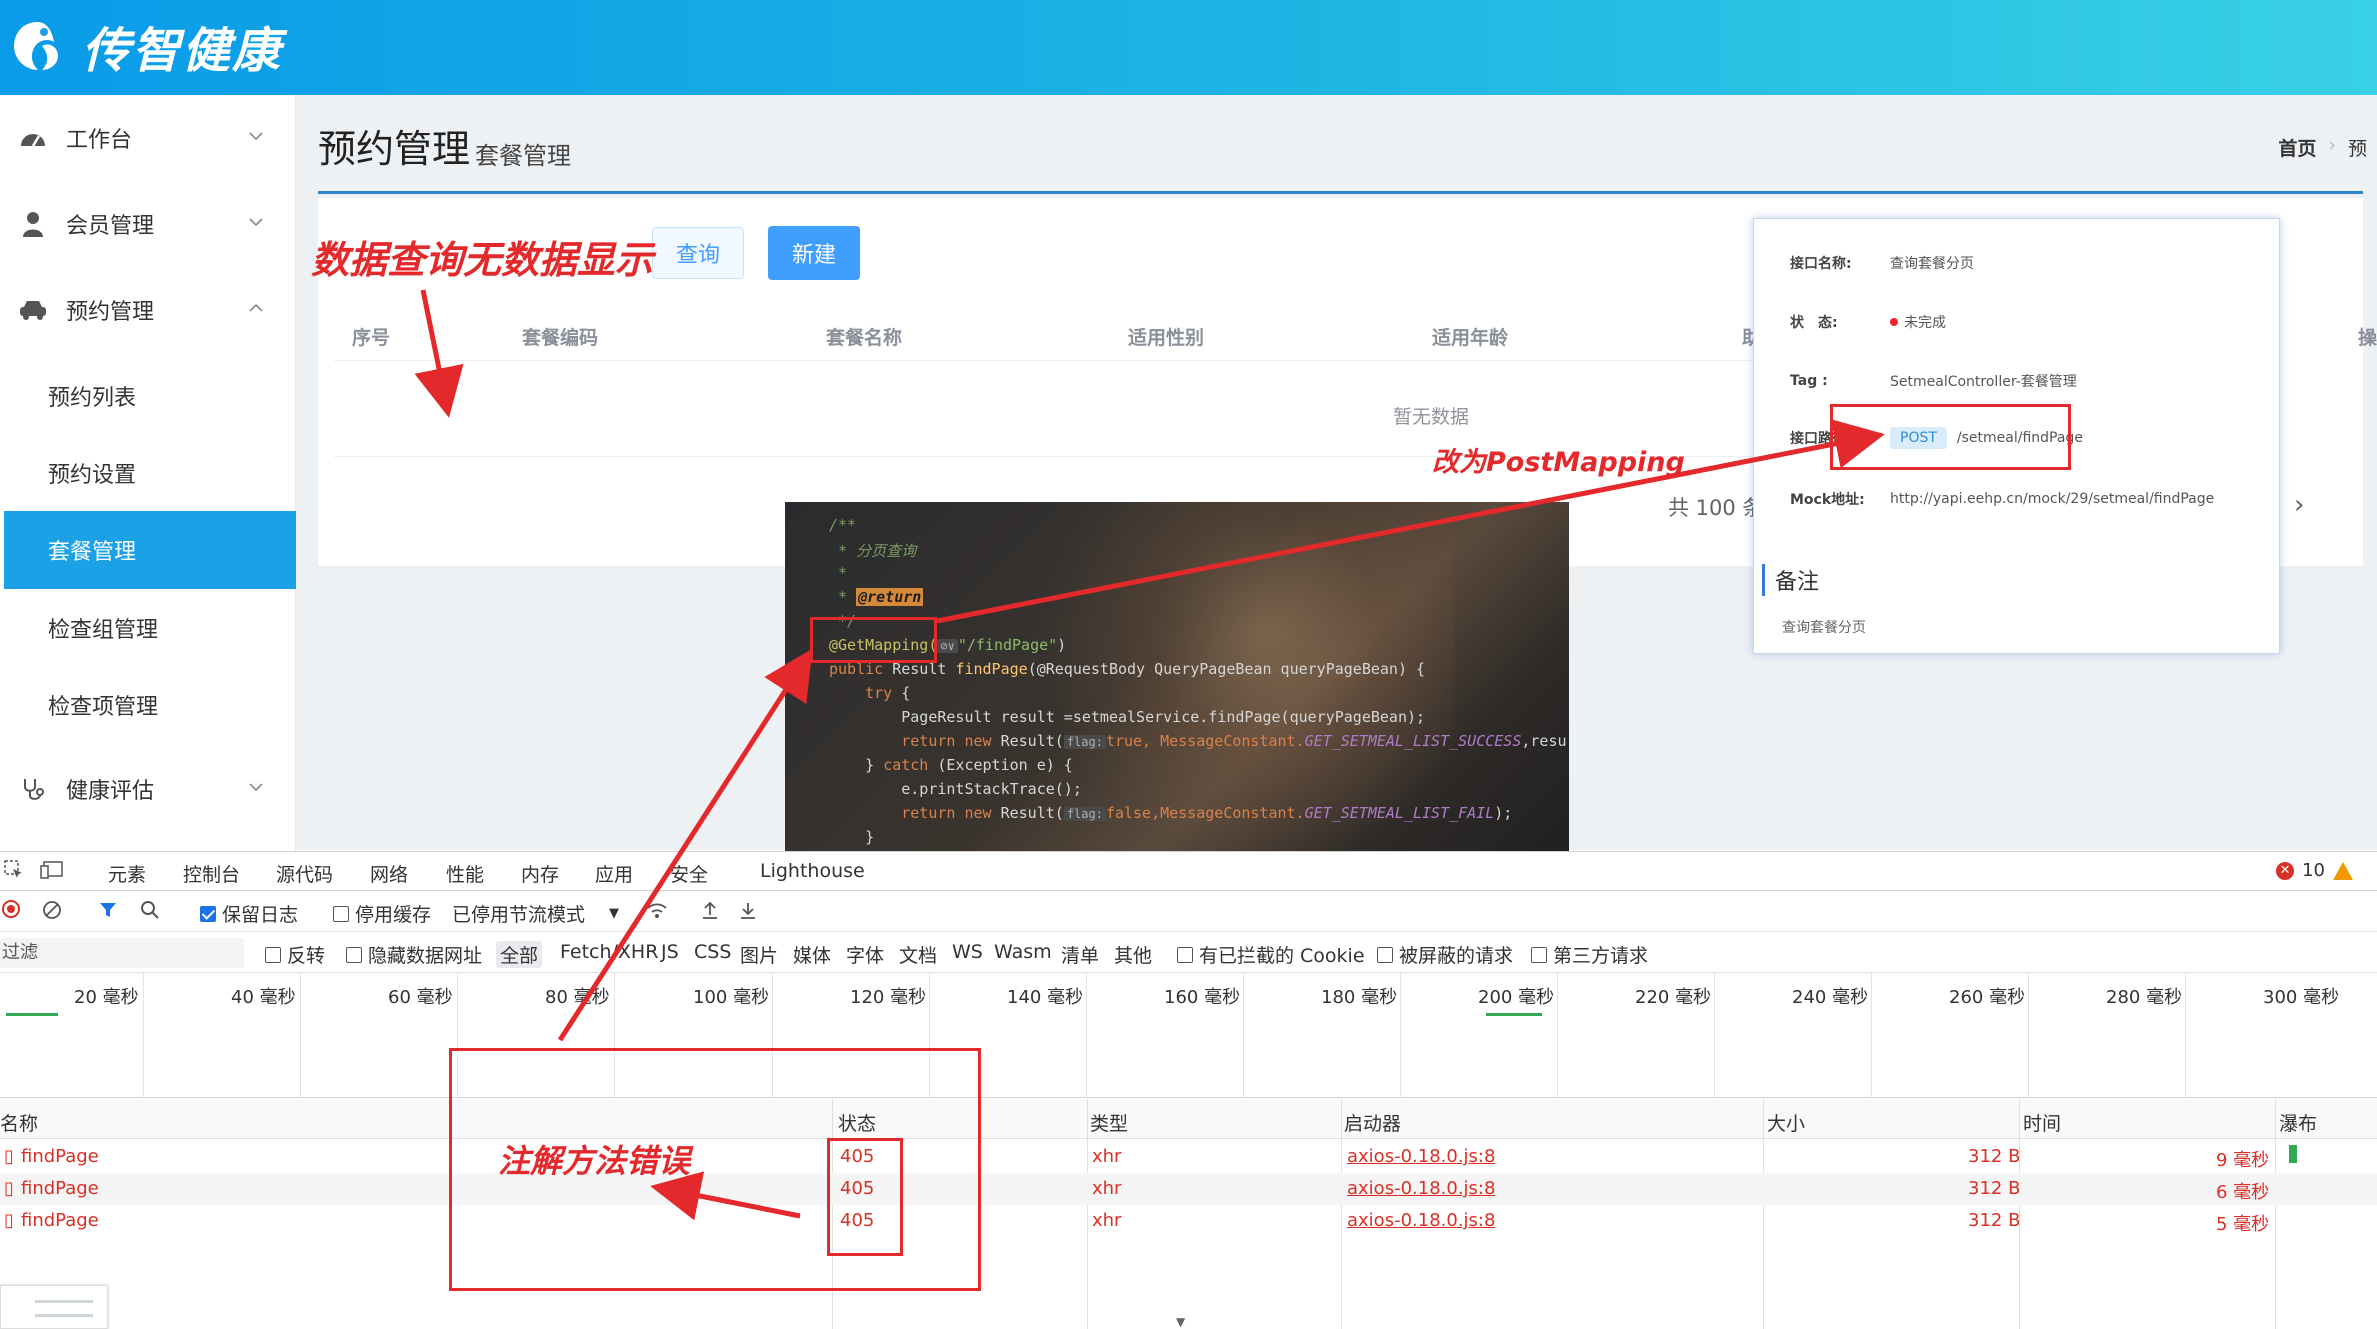 The image size is (2377, 1329). What do you see at coordinates (2042, 1122) in the screenshot?
I see `column-header-time: 时间` at bounding box center [2042, 1122].